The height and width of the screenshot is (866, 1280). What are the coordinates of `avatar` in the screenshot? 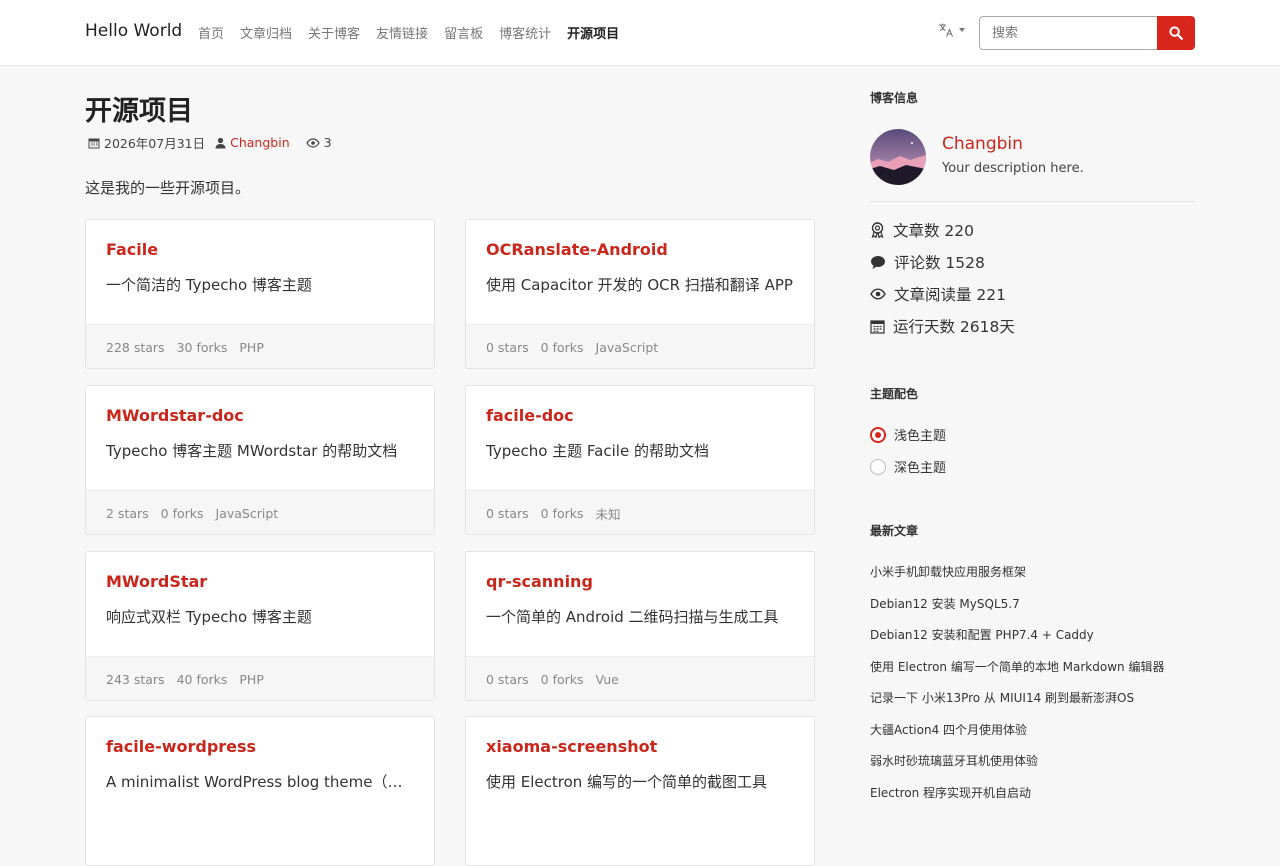 It's located at (898, 157).